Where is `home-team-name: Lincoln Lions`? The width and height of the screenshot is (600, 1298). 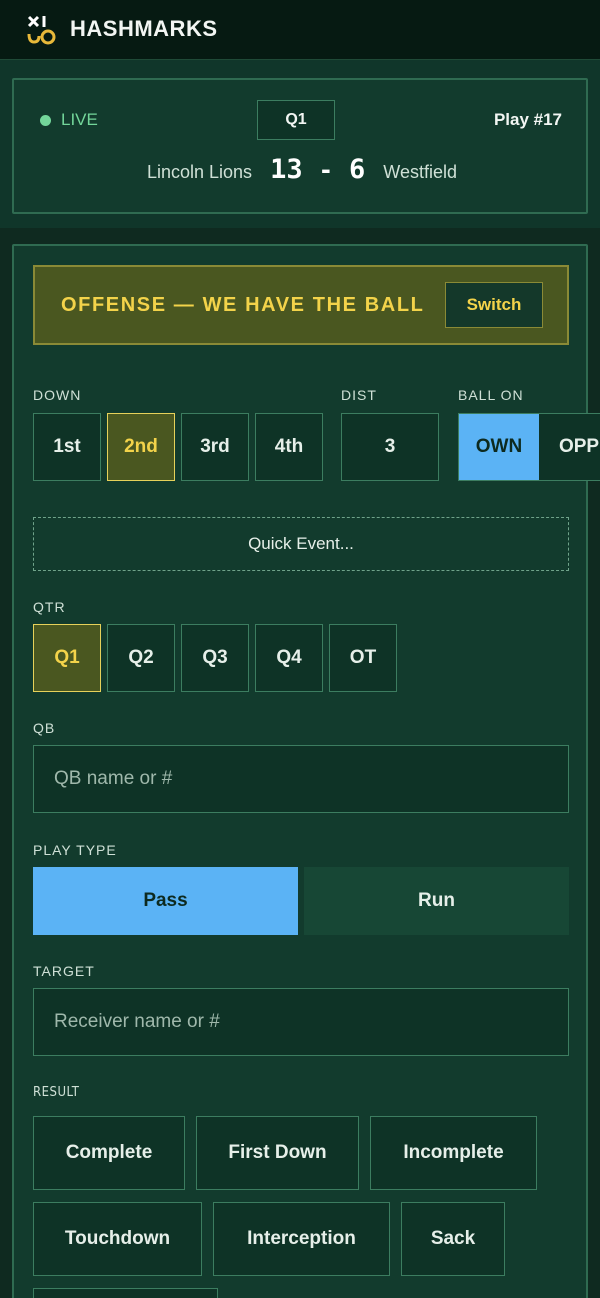 home-team-name: Lincoln Lions is located at coordinates (199, 172).